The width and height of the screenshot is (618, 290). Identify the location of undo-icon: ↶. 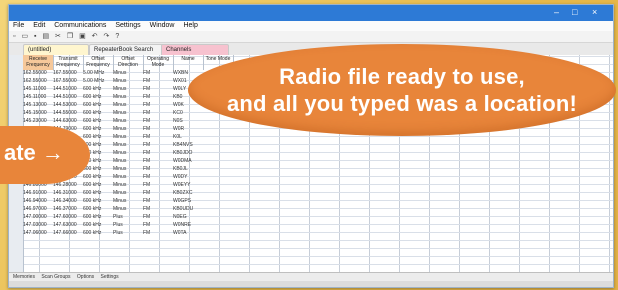
(96, 36).